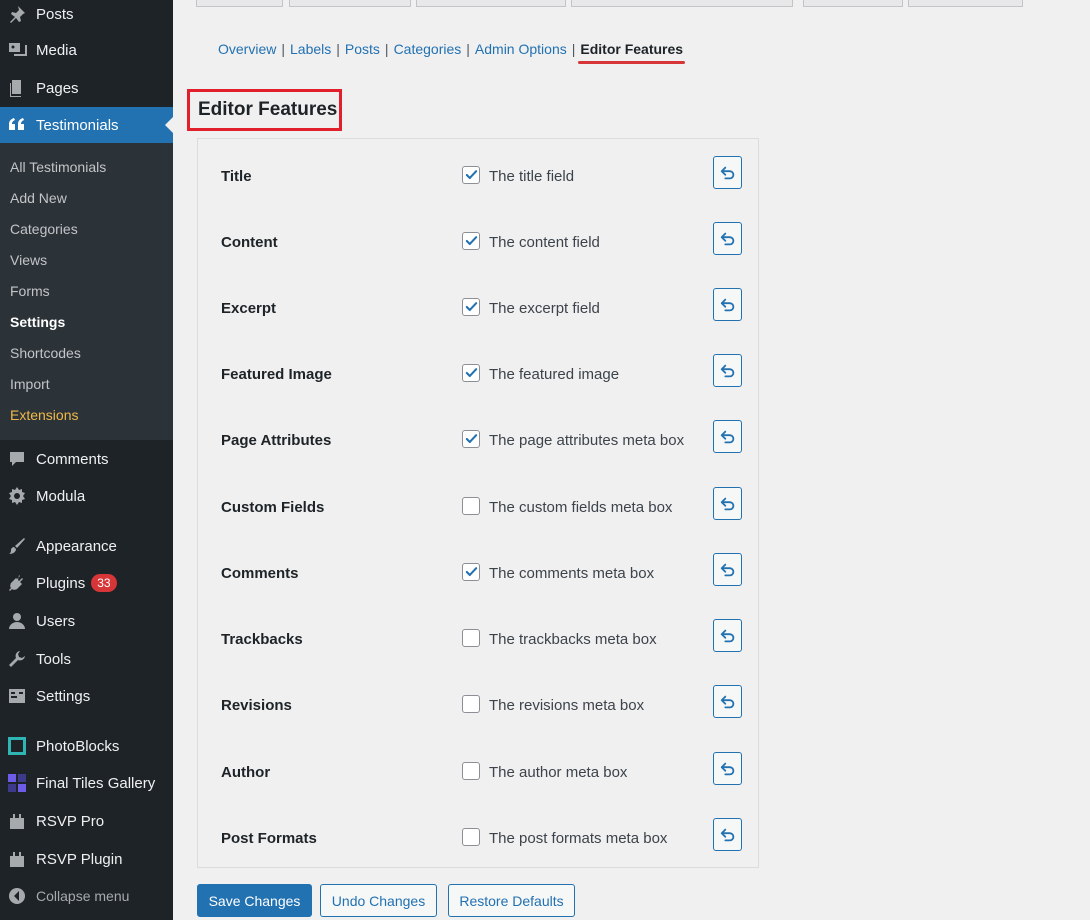 The width and height of the screenshot is (1090, 920). I want to click on feature-row: Custom Fields The custom fields meta box, so click(478, 507).